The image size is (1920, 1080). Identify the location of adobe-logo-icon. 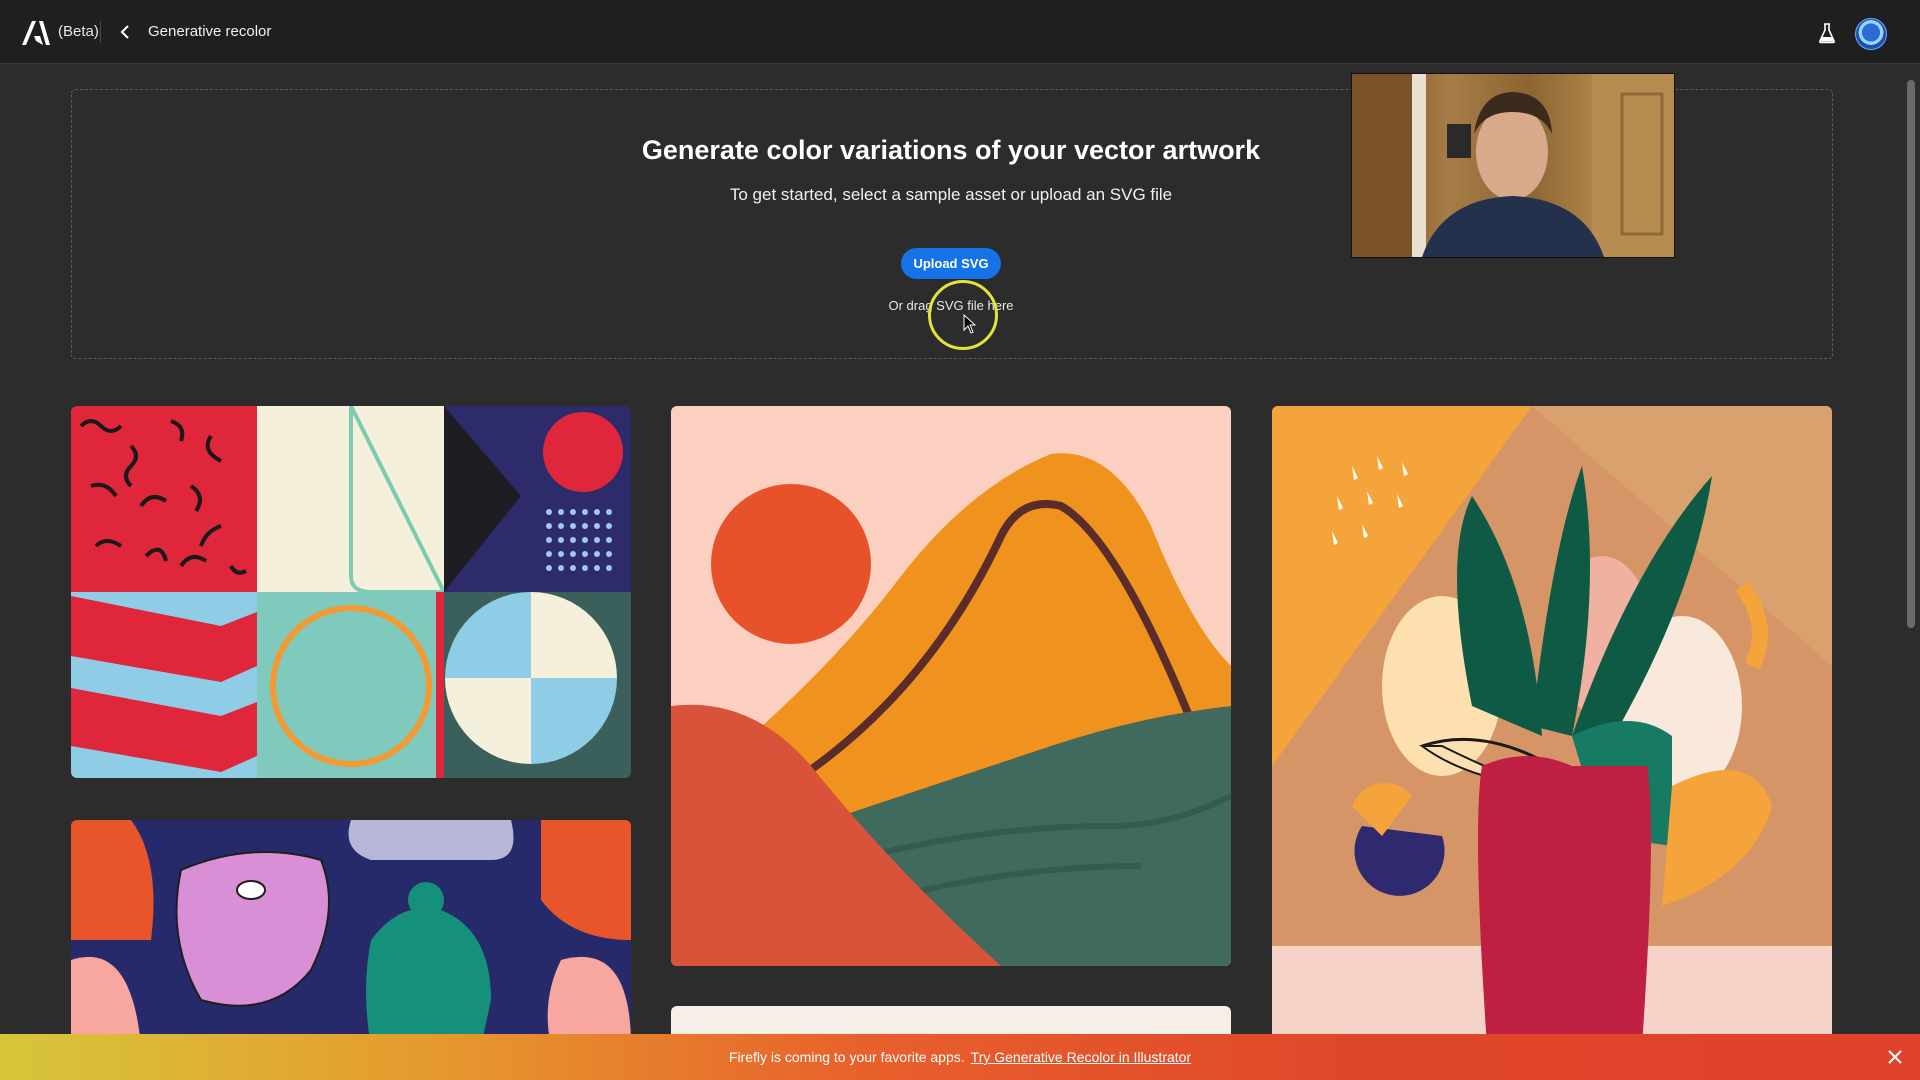
(36, 33).